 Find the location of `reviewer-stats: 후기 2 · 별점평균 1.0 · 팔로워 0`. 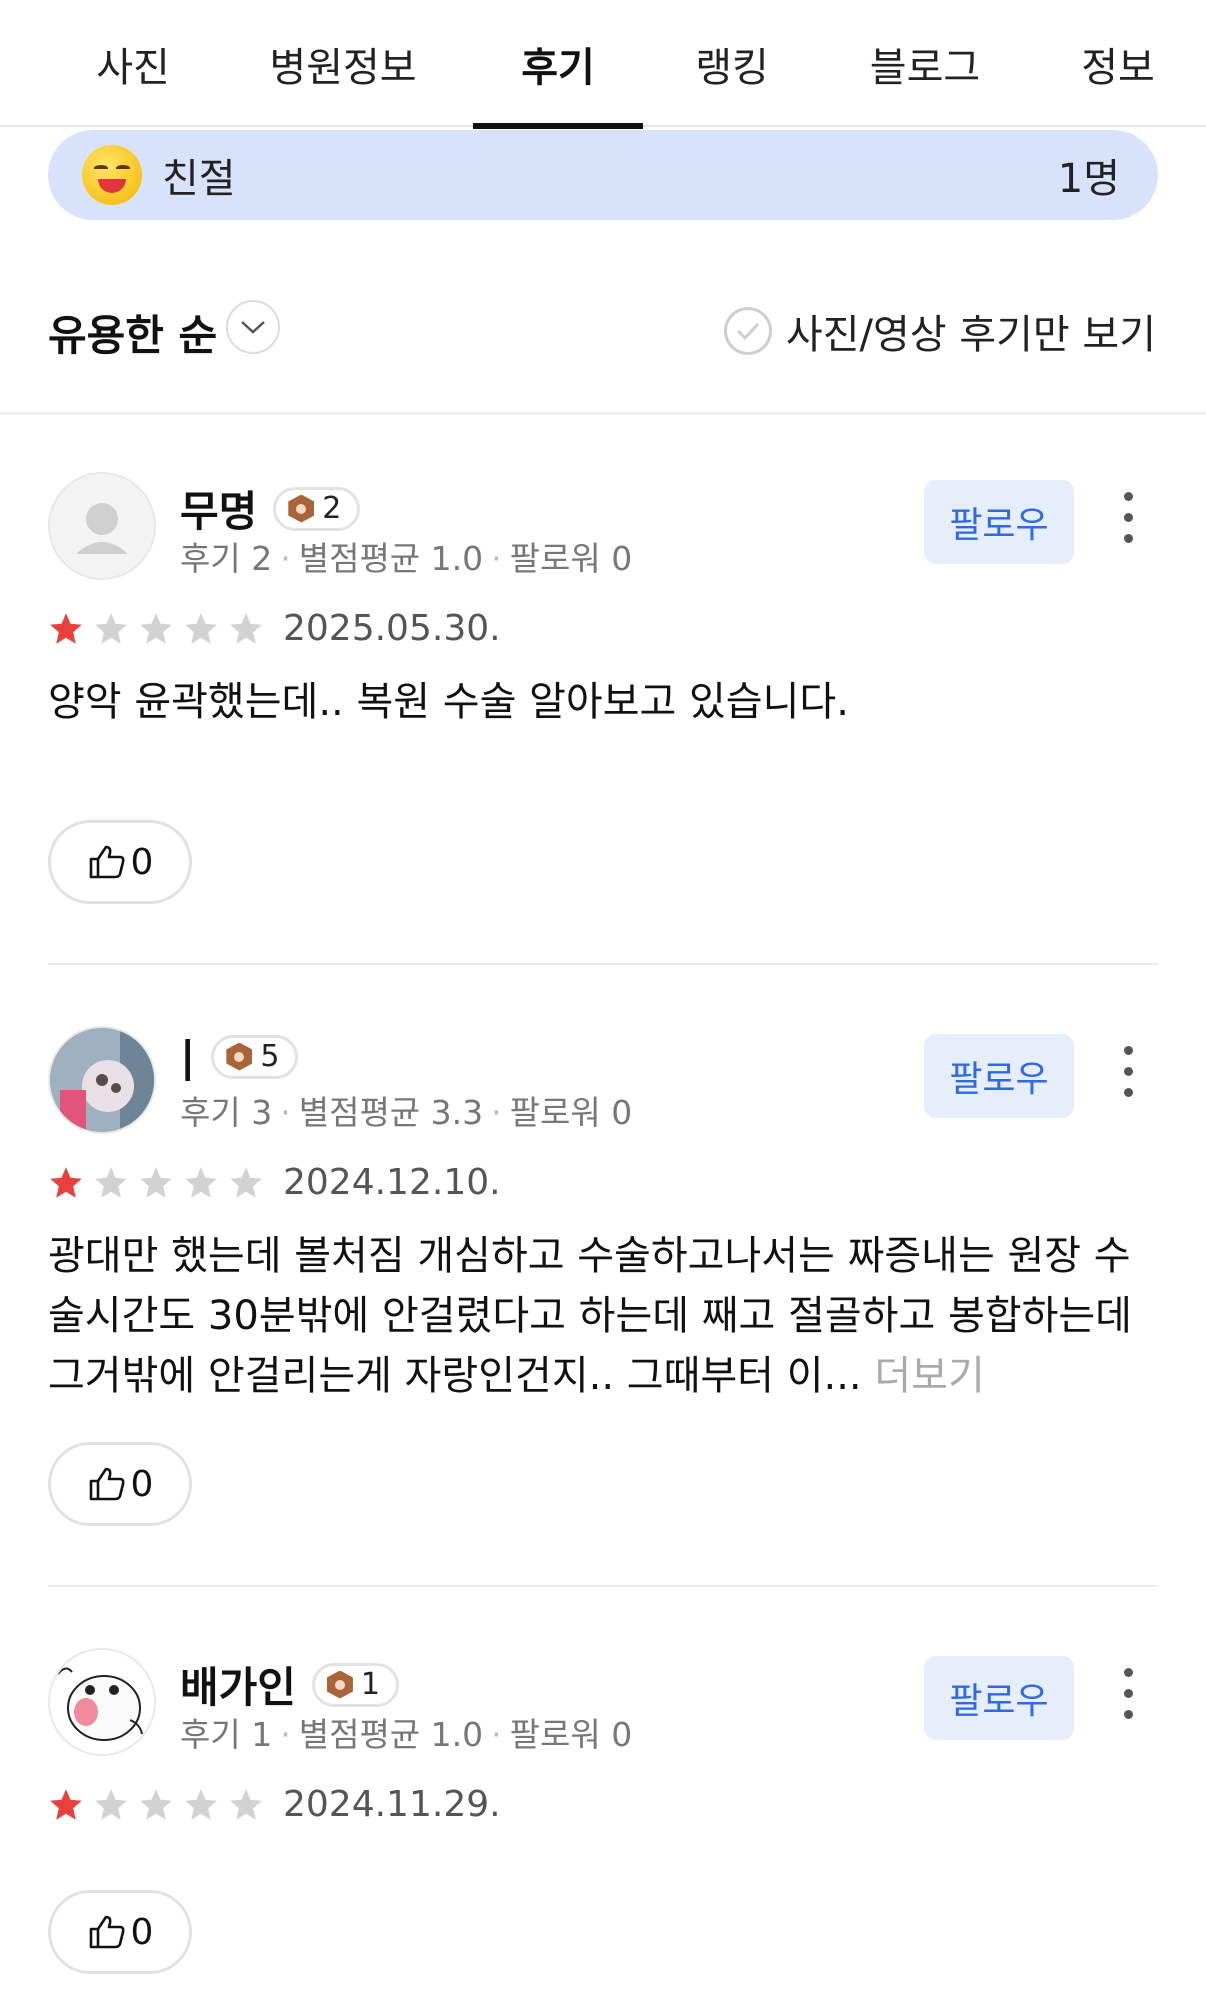

reviewer-stats: 후기 2 · 별점평균 1.0 · 팔로워 0 is located at coordinates (406, 558).